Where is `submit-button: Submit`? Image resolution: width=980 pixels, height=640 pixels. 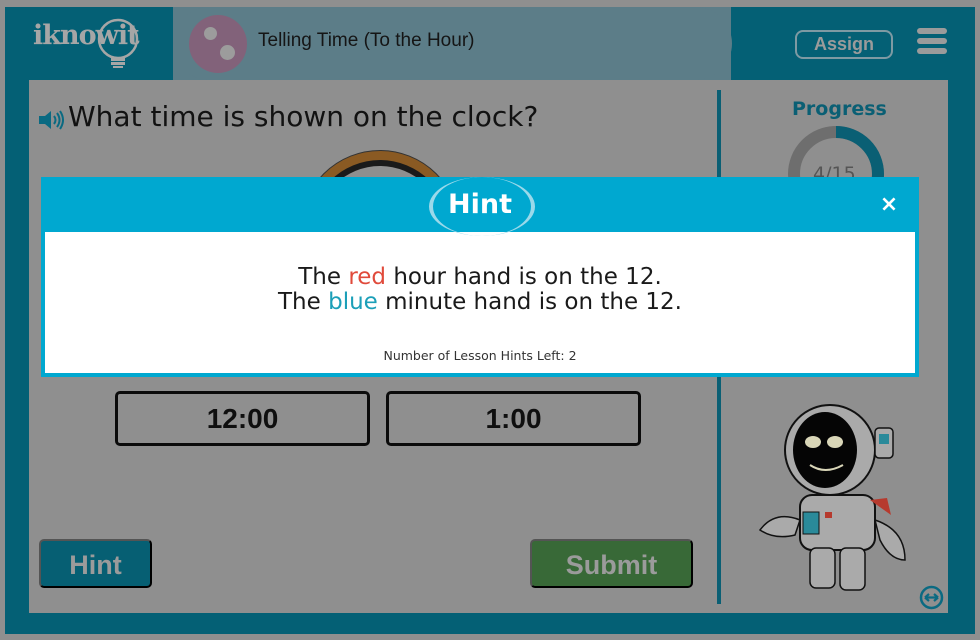
submit-button: Submit is located at coordinates (611, 563).